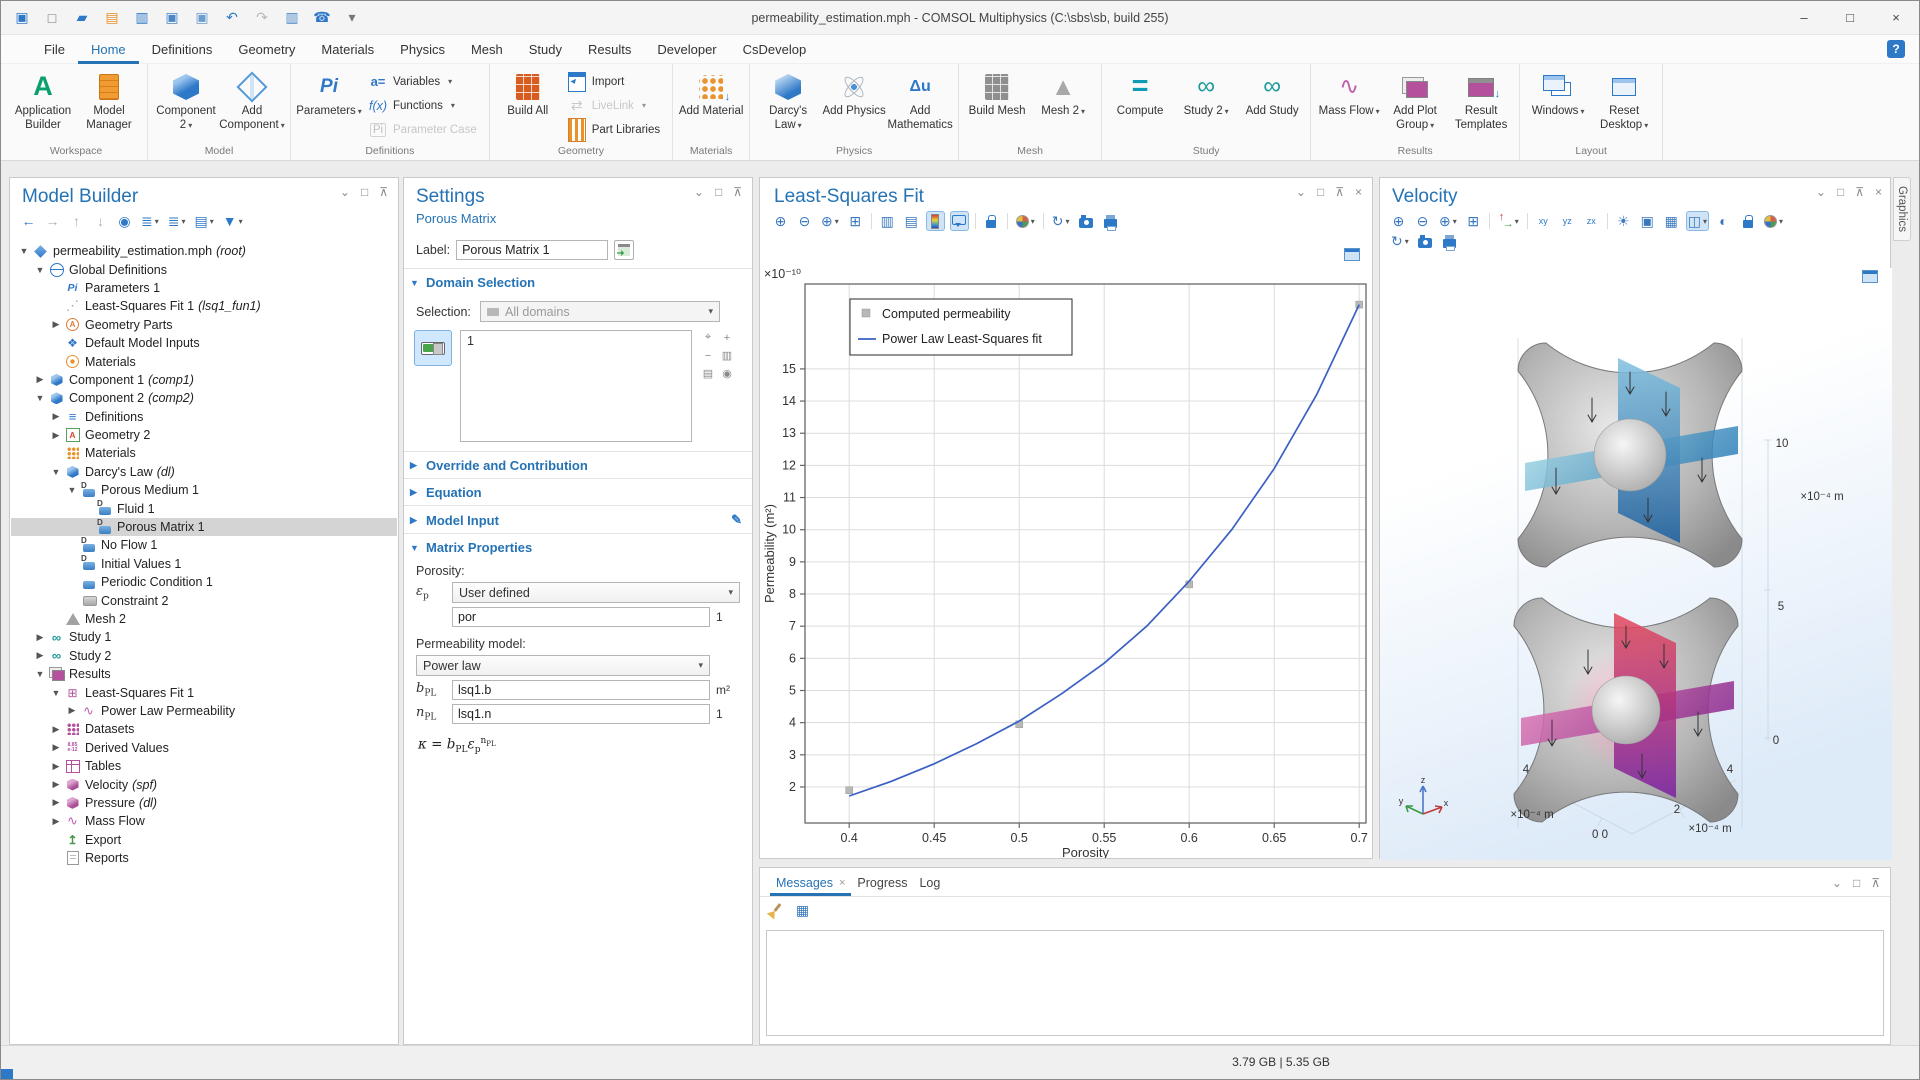  What do you see at coordinates (810, 883) in the screenshot?
I see `tab-messages: Messages ×` at bounding box center [810, 883].